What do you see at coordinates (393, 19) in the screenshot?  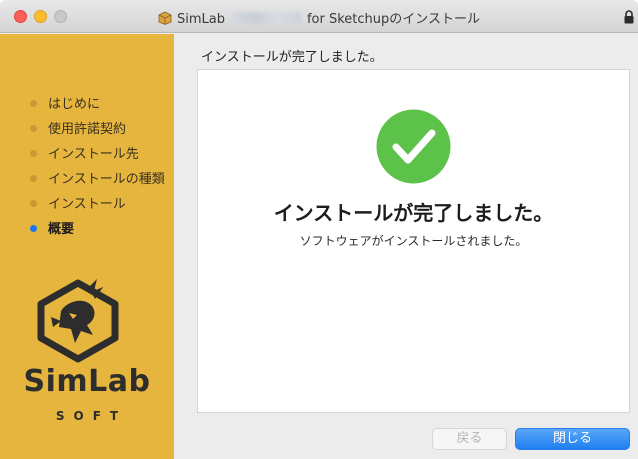 I see `window-title-suffix: for Sketchupのインストール` at bounding box center [393, 19].